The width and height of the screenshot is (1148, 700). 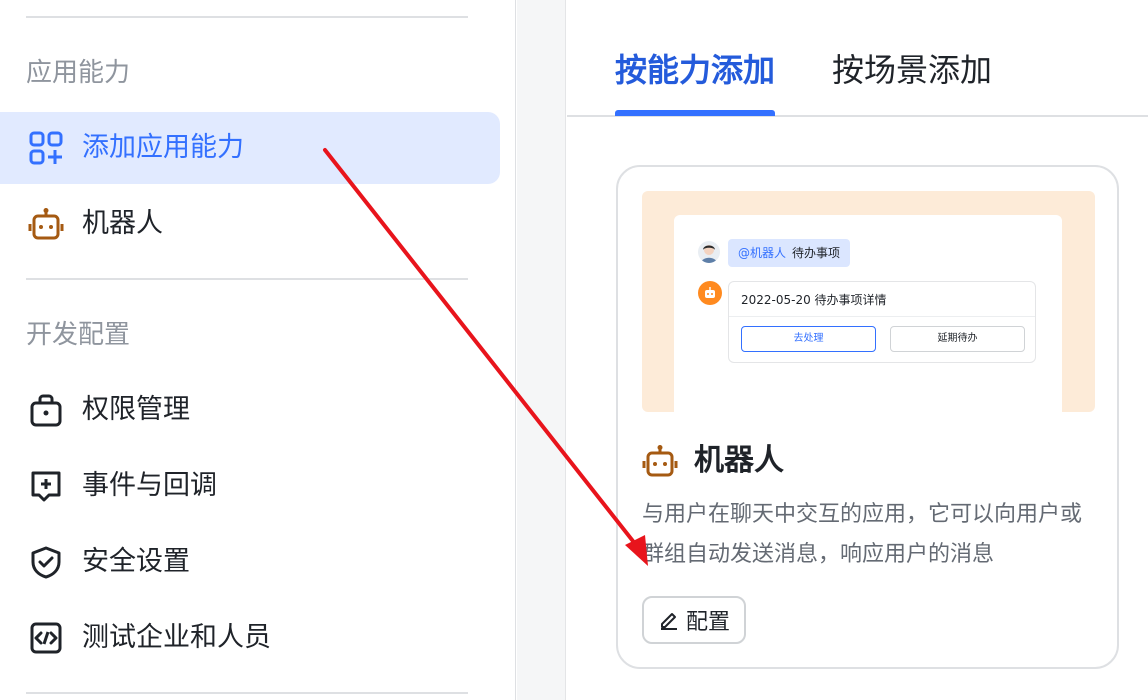 I want to click on mention-at-bot: @机器人, so click(x=762, y=253).